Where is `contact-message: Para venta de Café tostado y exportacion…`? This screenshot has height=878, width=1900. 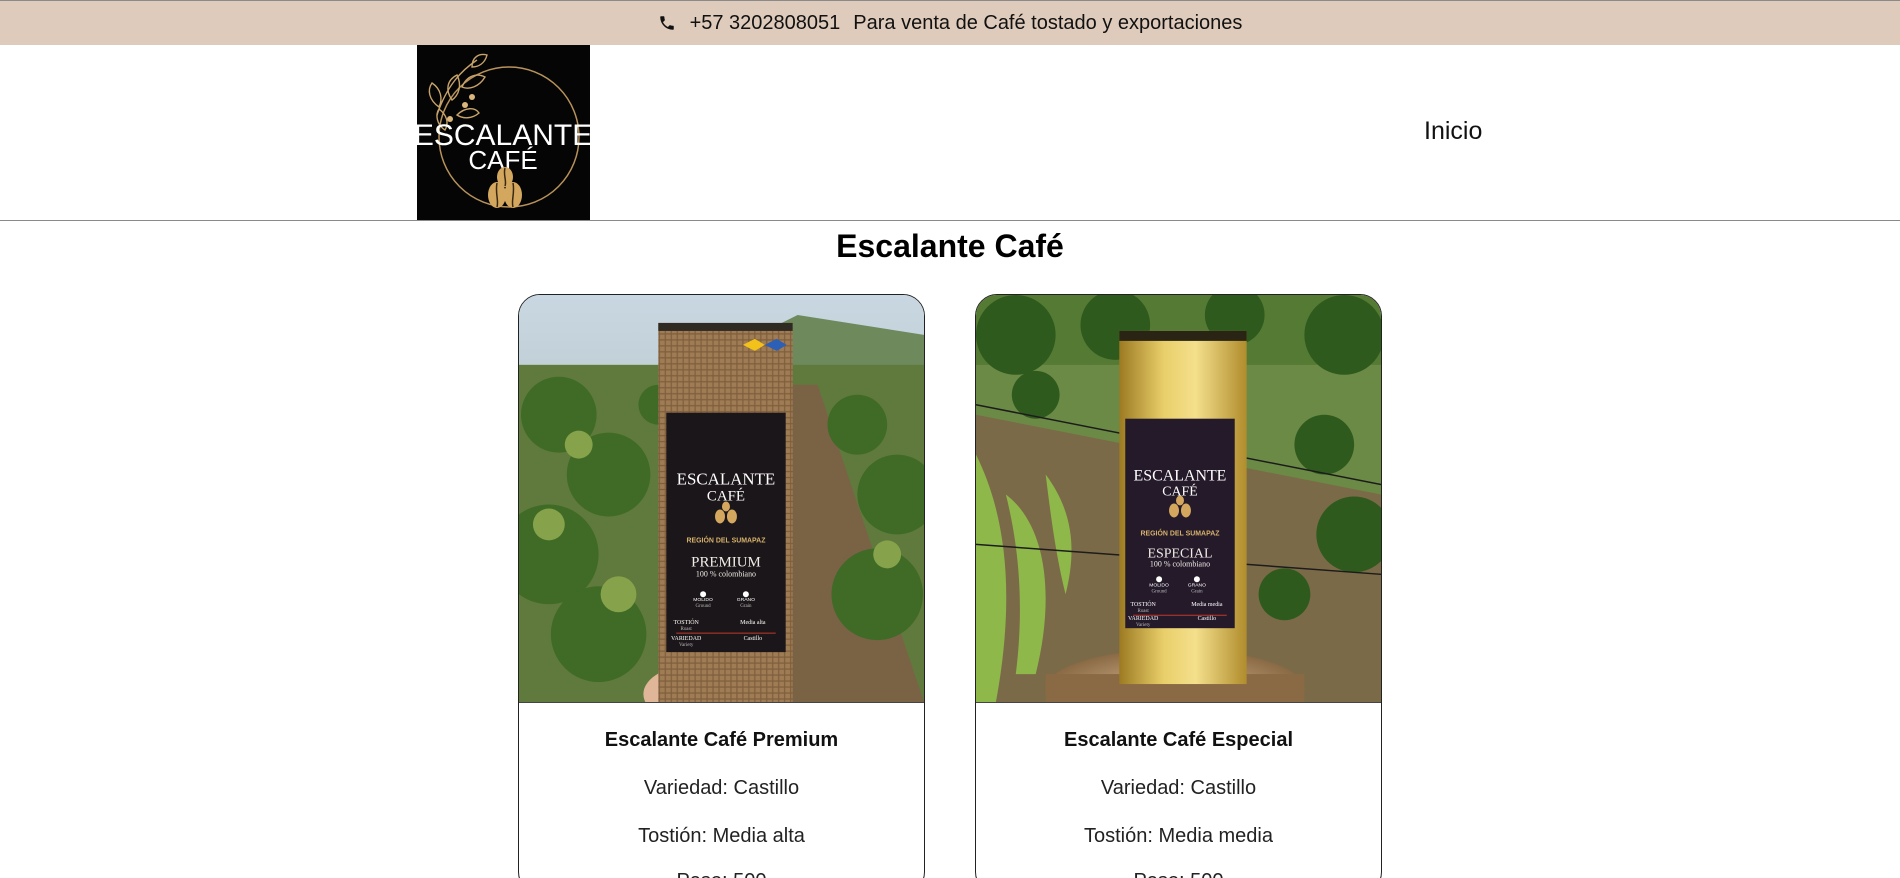 contact-message: Para venta de Café tostado y exportacion… is located at coordinates (1048, 22).